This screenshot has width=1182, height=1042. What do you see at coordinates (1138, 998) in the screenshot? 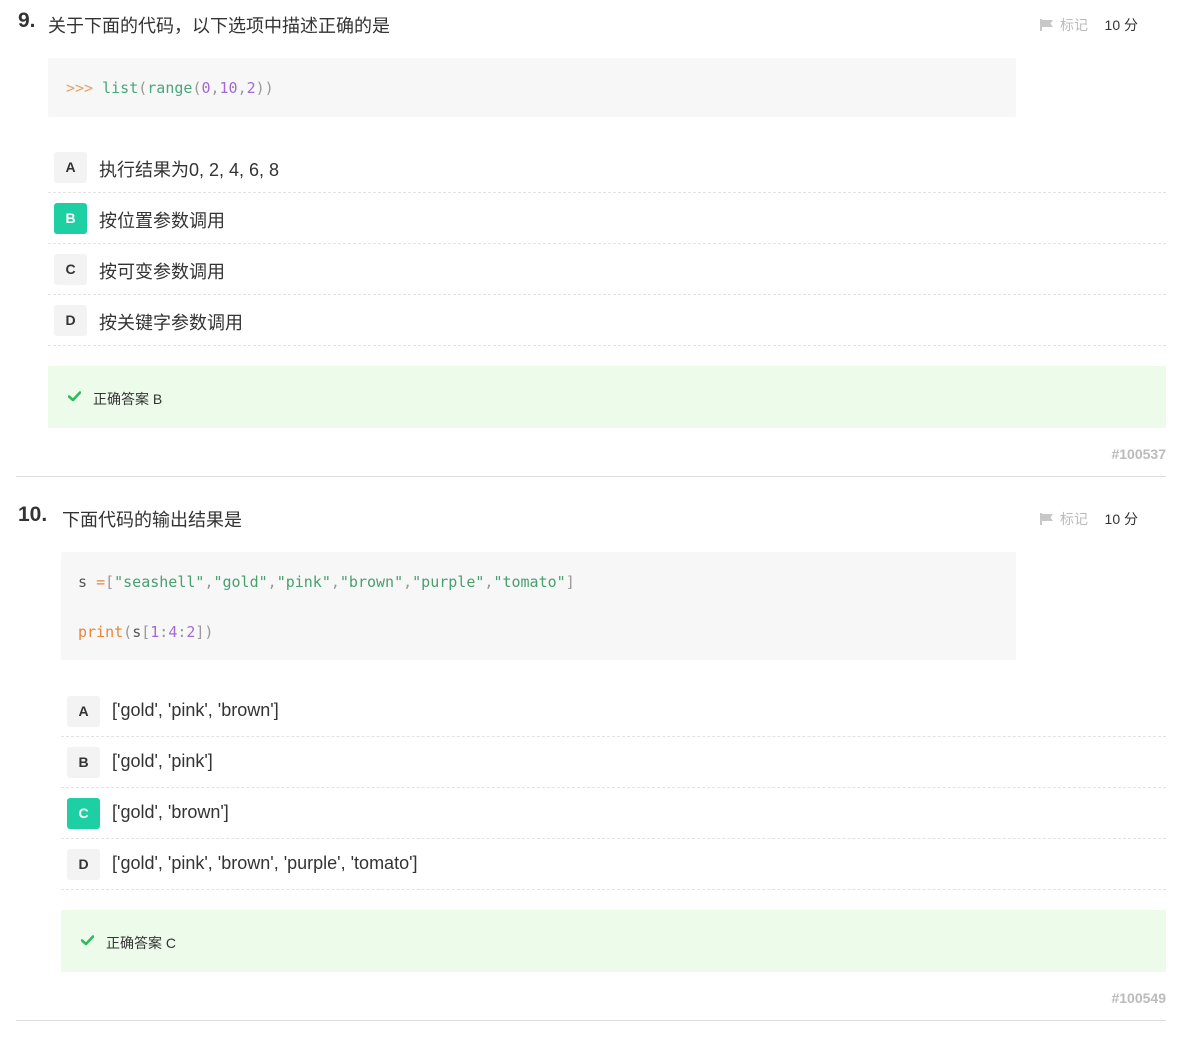
I see `question-id: #100549` at bounding box center [1138, 998].